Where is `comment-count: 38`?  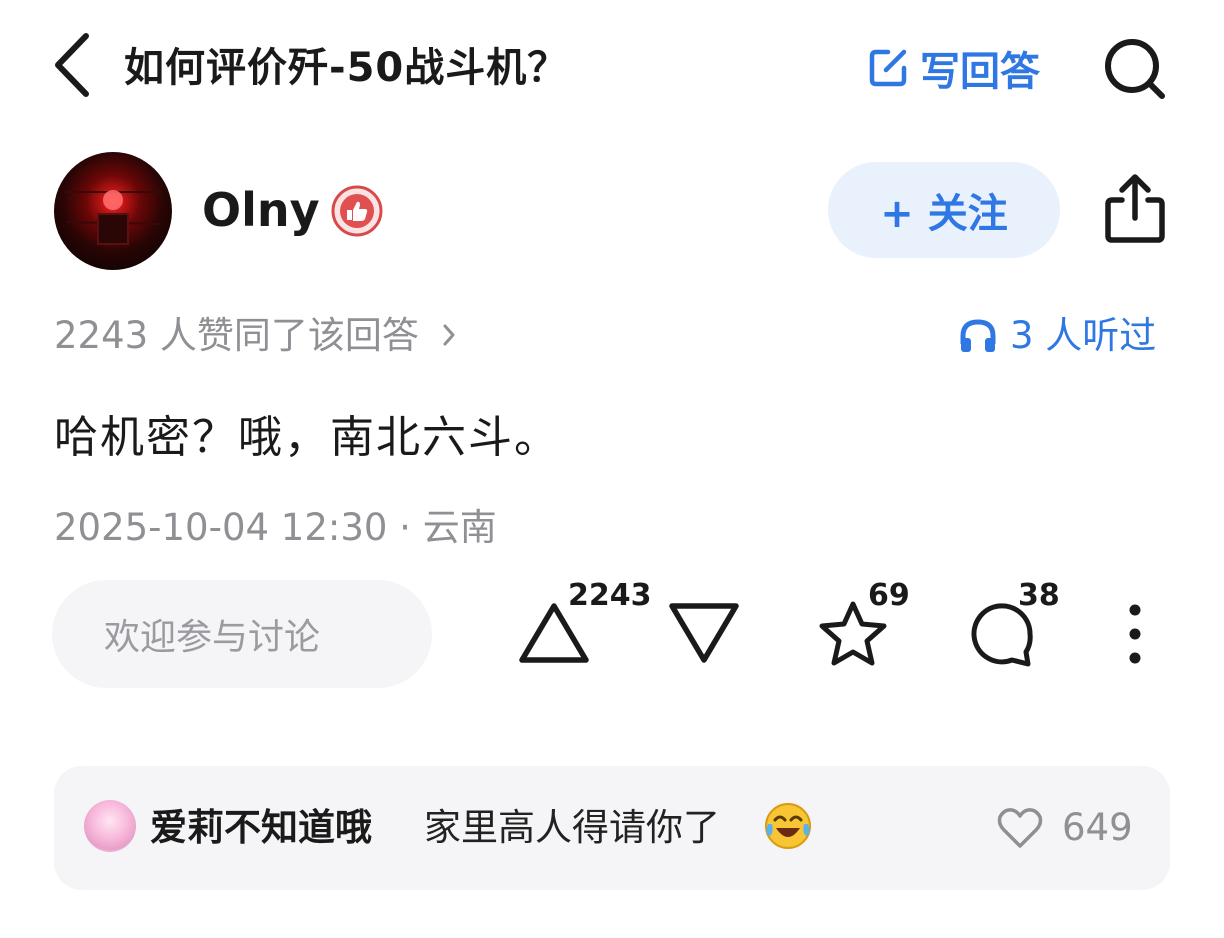 comment-count: 38 is located at coordinates (1039, 595).